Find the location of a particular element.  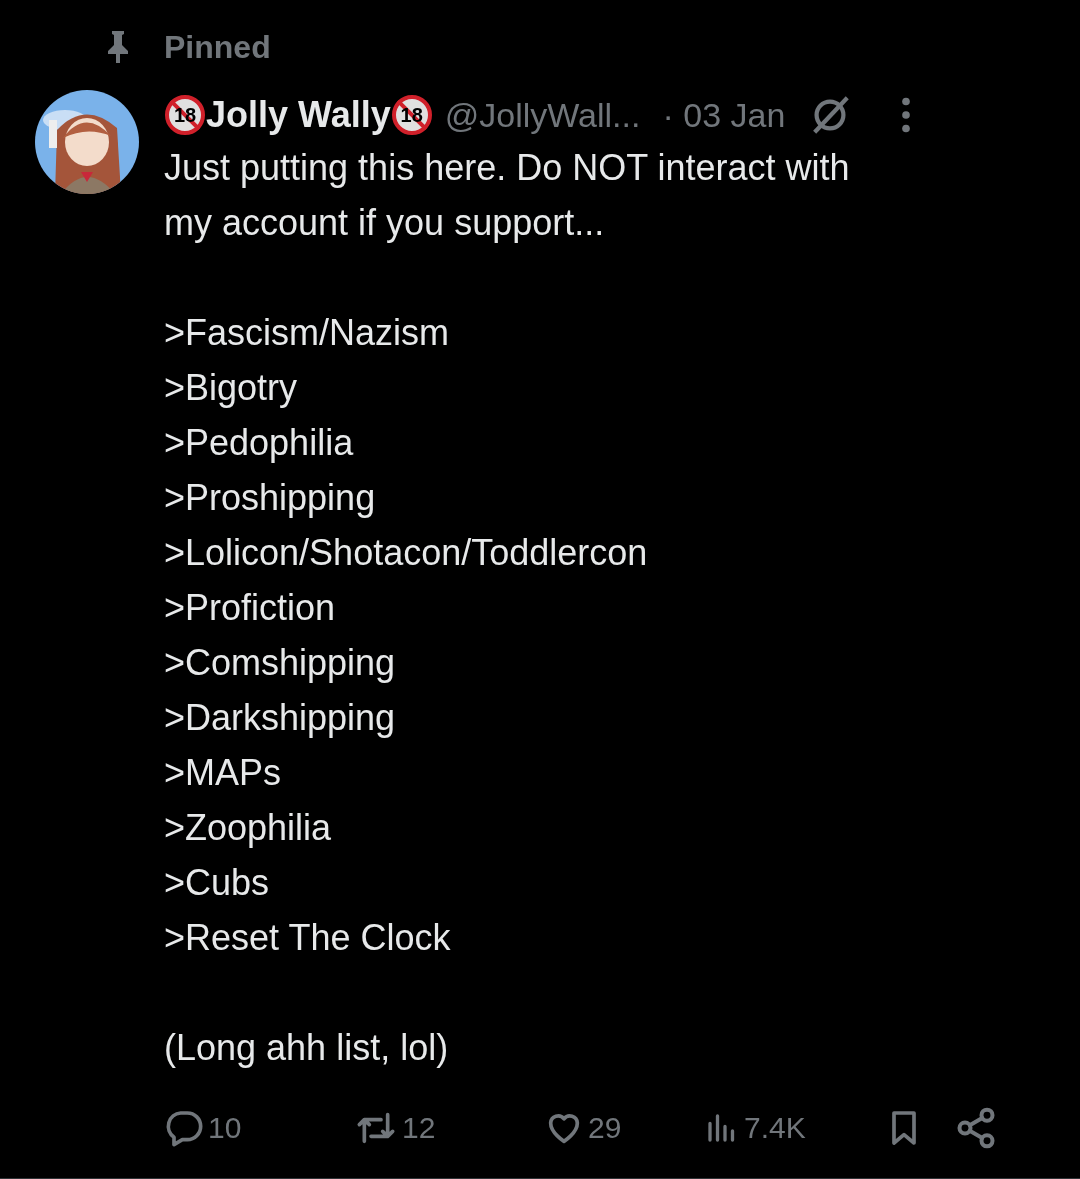

more-options-icon is located at coordinates (906, 115).